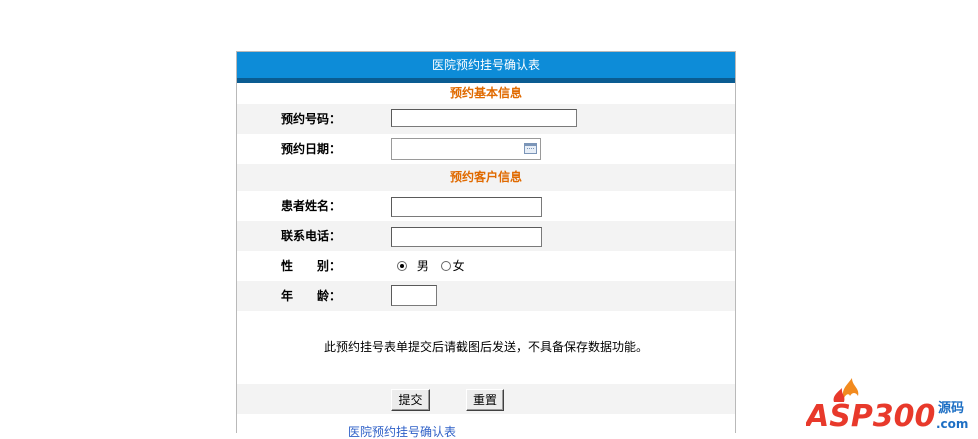  I want to click on logo-main-text: ASP300, so click(870, 415).